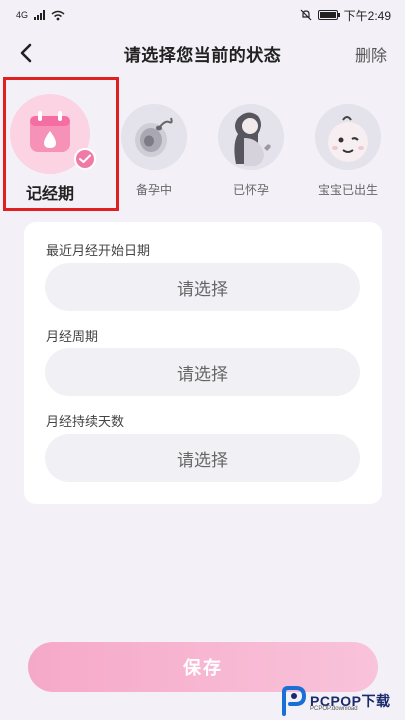  I want to click on watermark: PCPOP下载 PCPOP.download, so click(342, 701).